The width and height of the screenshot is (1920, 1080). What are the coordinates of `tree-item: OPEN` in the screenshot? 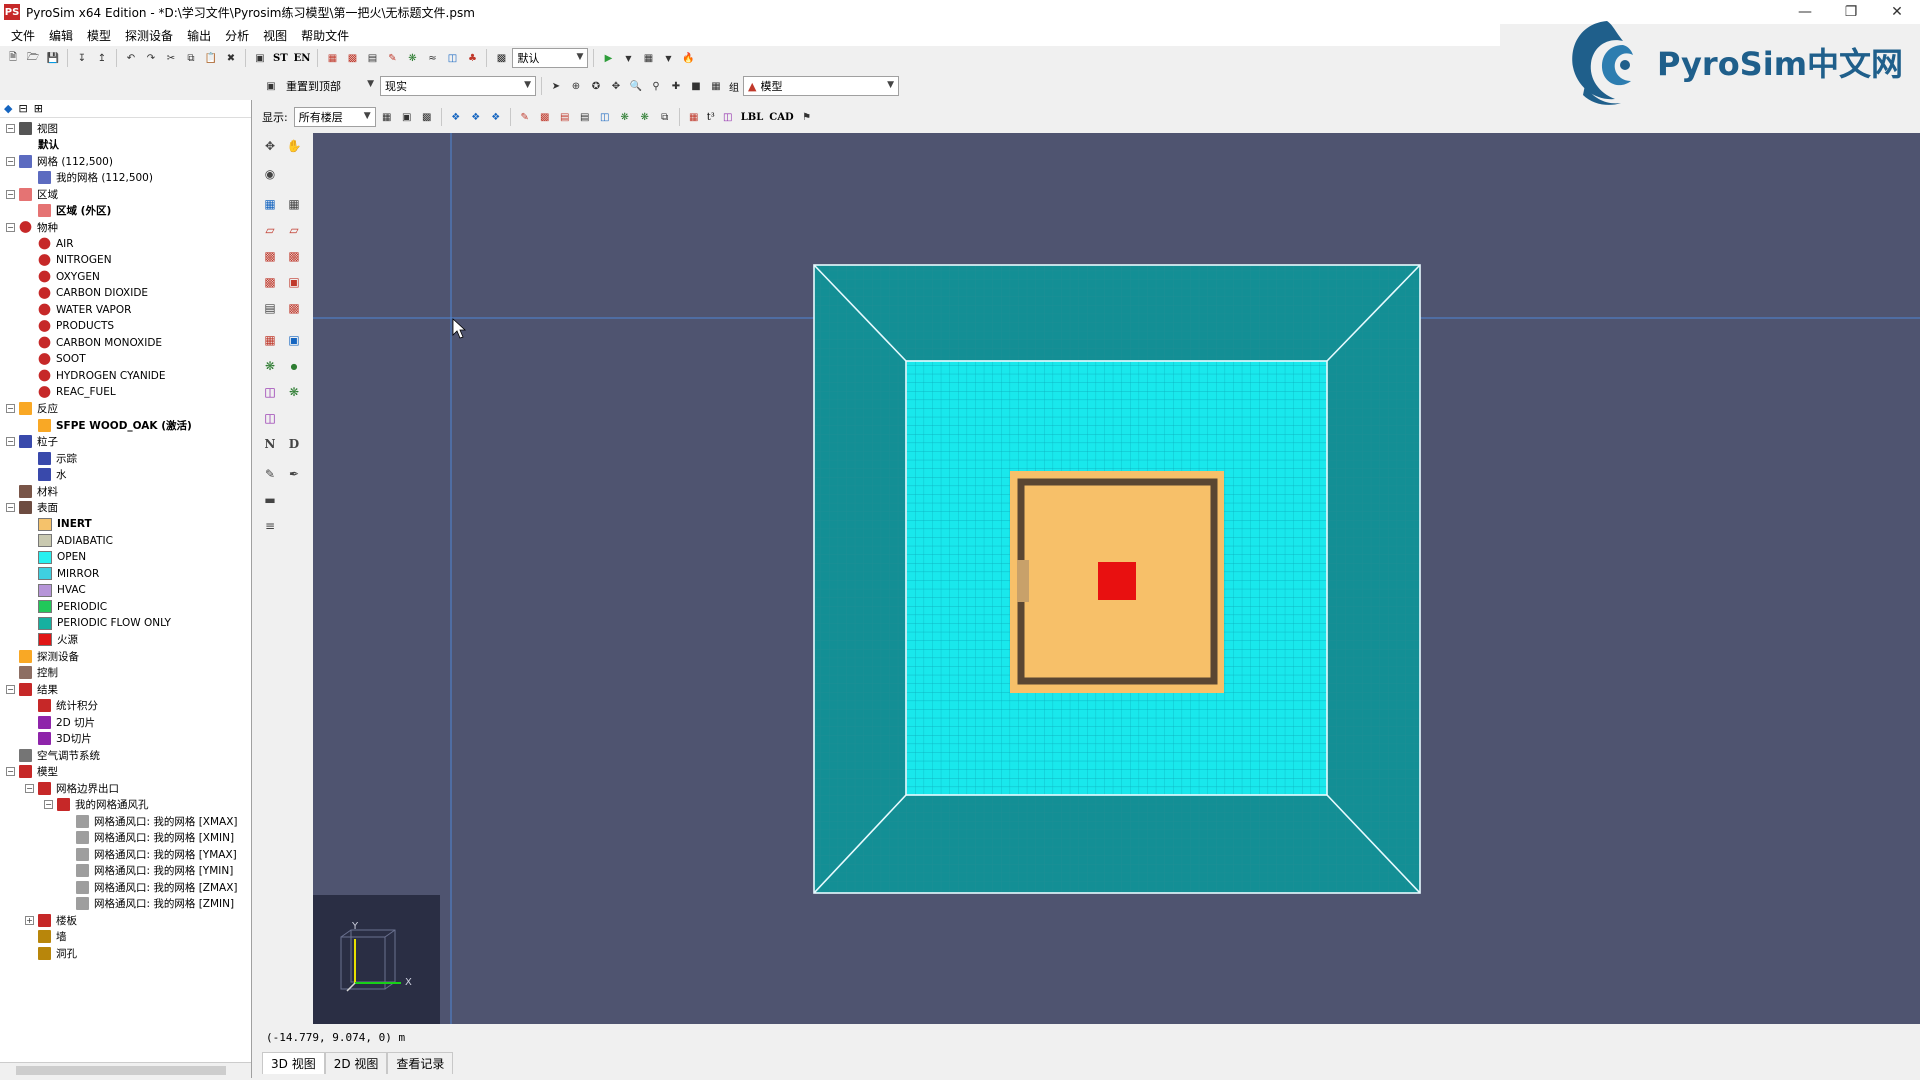 It's located at (55, 557).